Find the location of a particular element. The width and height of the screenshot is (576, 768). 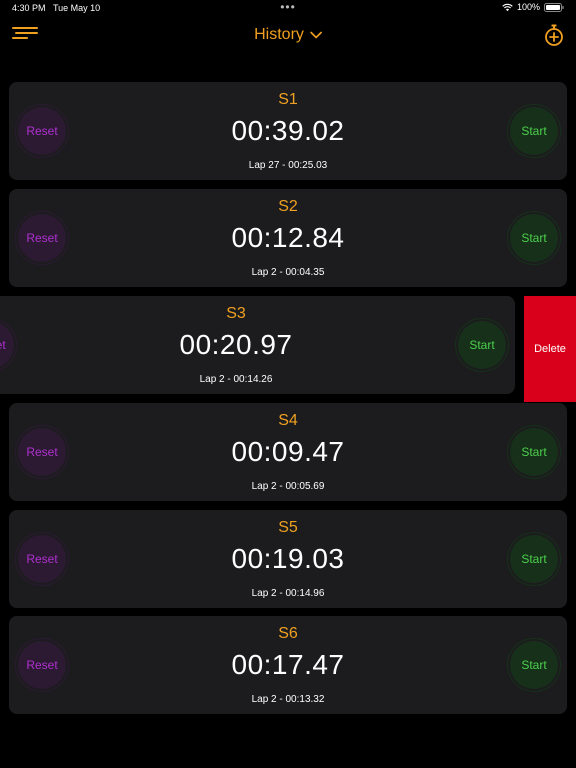

stopwatch-lap: Lap 2 - 00:04.35 is located at coordinates (288, 272).